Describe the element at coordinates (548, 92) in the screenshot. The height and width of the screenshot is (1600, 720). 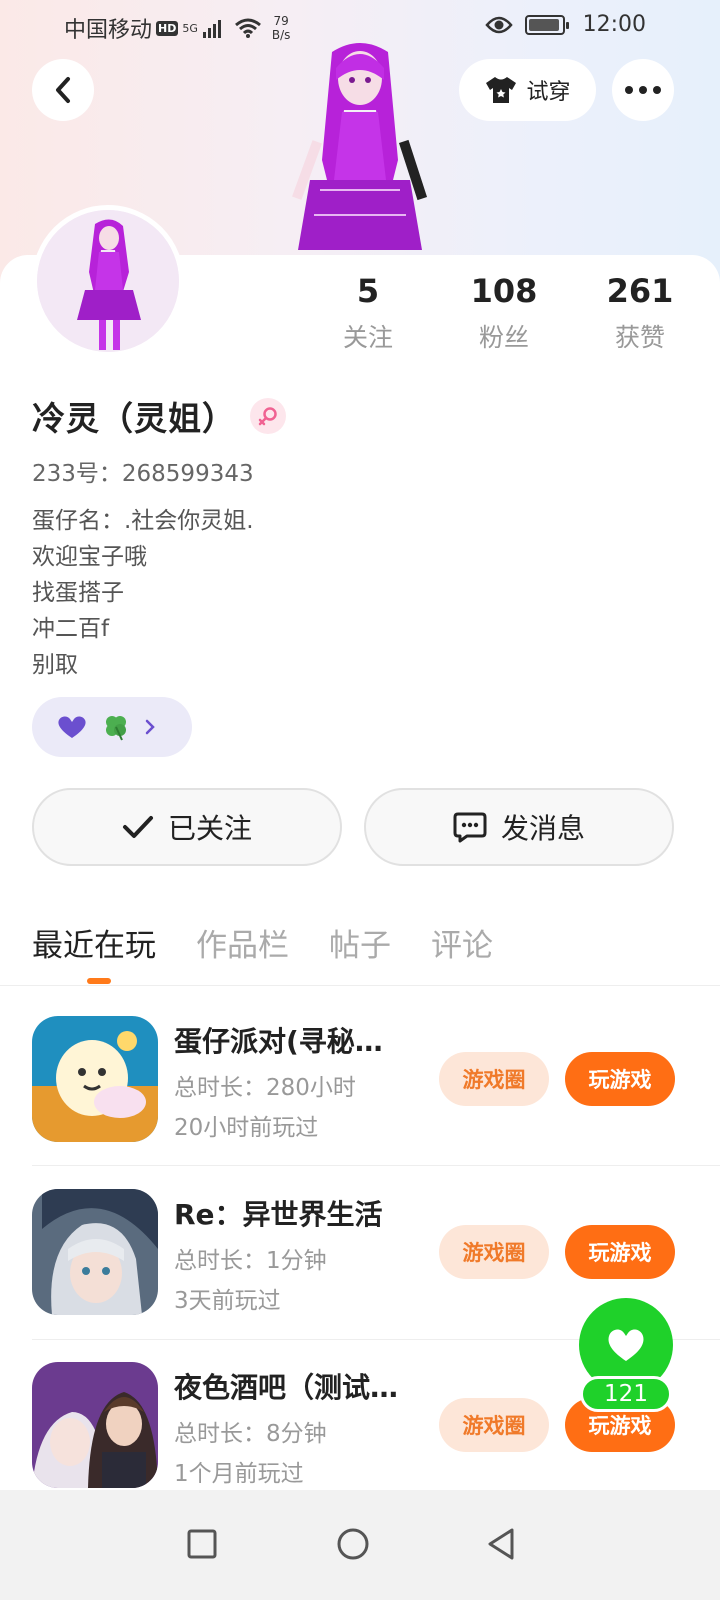
I see `try-on-label: 试穿` at that location.